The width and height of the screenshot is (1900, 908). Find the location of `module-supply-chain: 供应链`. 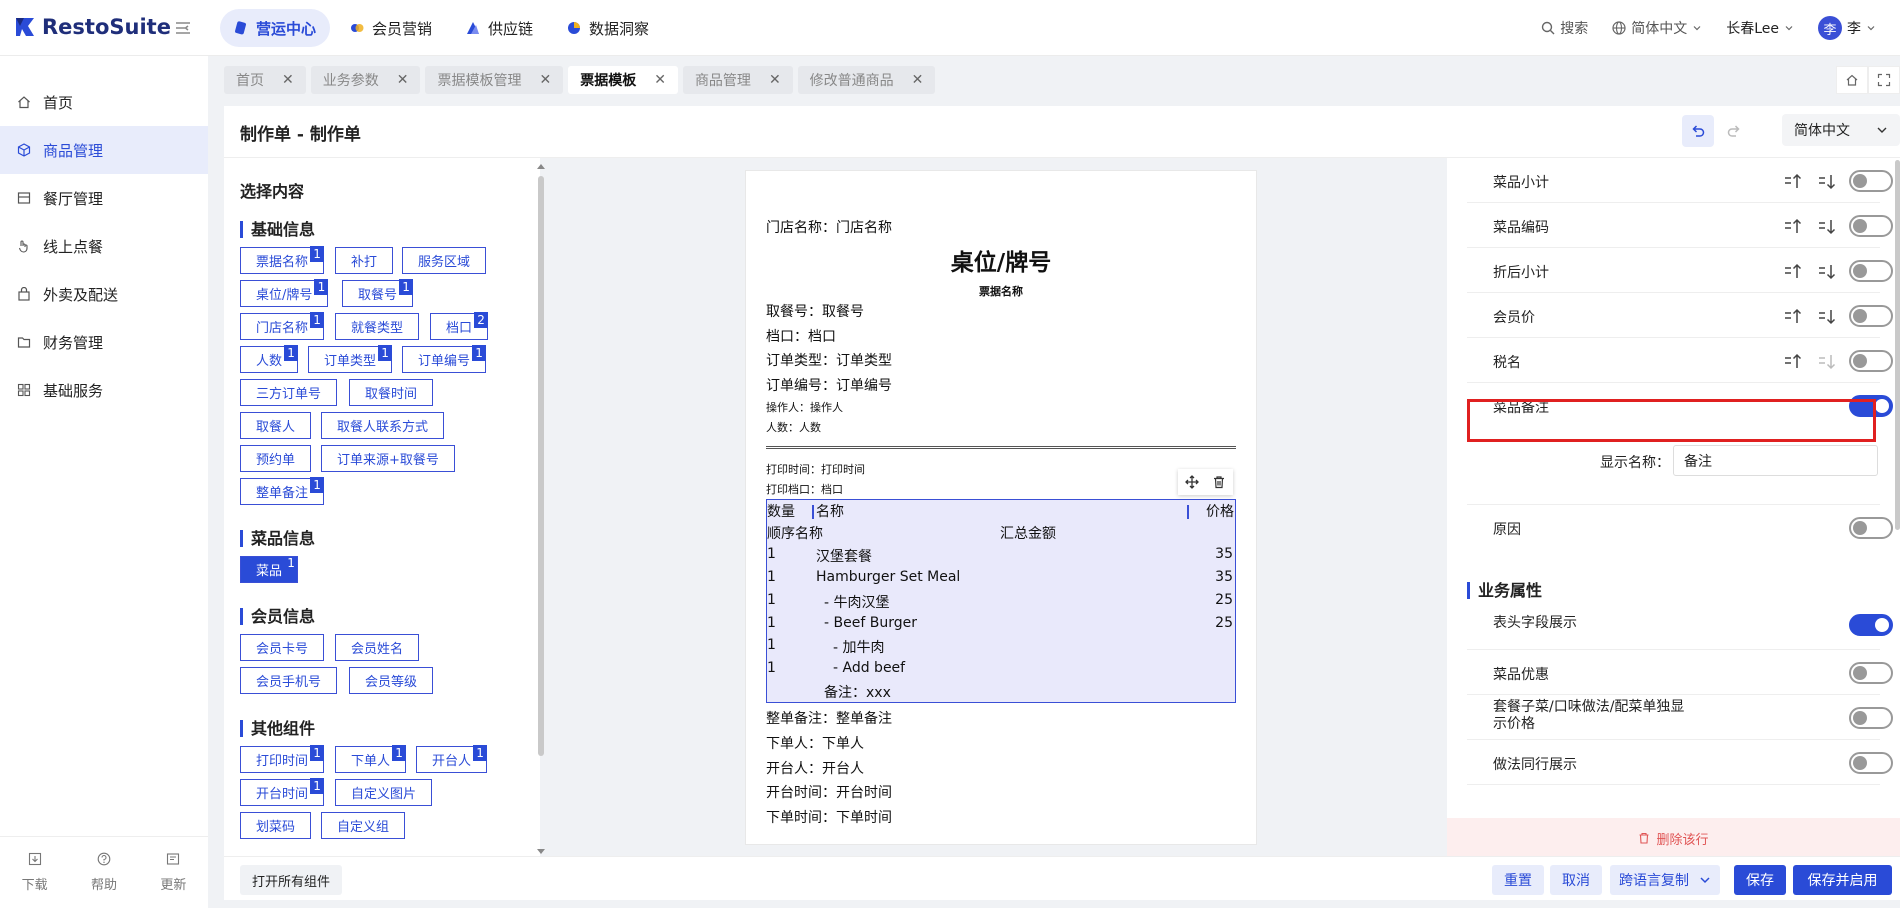

module-supply-chain: 供应链 is located at coordinates (499, 28).